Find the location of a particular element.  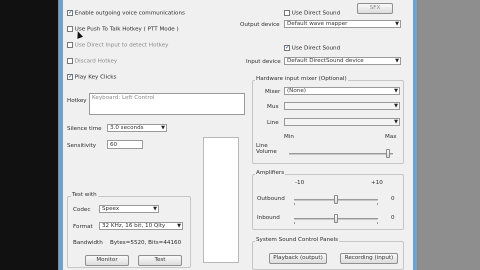

silence-time-label: Silence time is located at coordinates (84, 129).